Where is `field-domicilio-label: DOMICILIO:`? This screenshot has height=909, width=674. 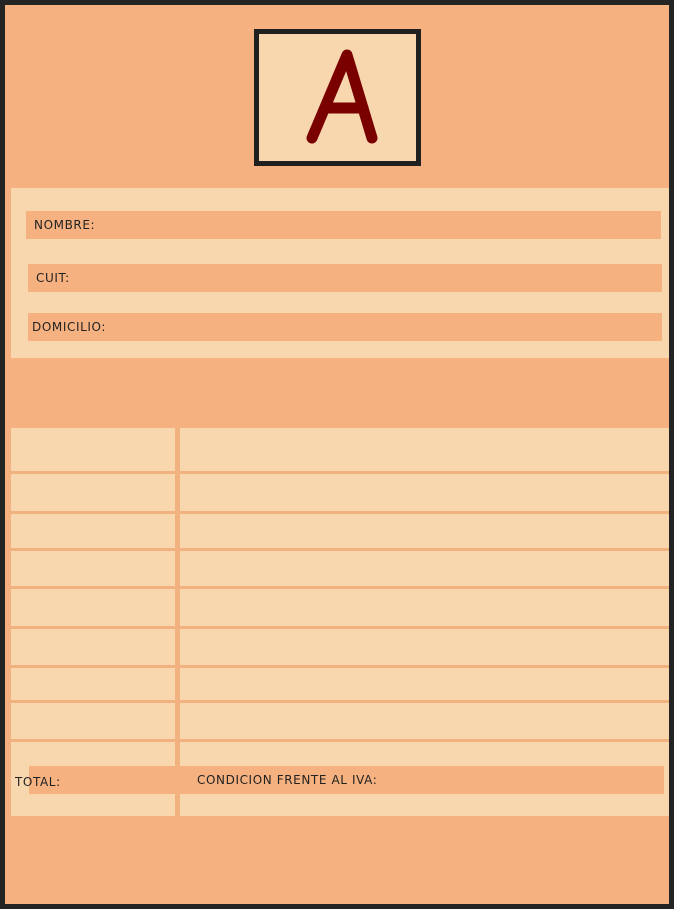
field-domicilio-label: DOMICILIO: is located at coordinates (69, 327).